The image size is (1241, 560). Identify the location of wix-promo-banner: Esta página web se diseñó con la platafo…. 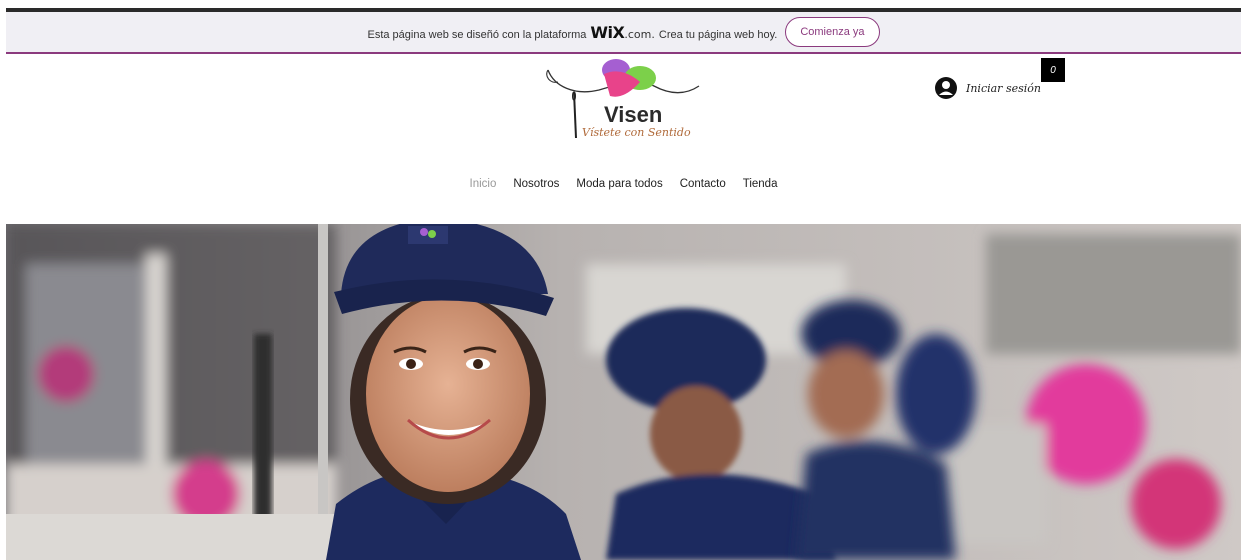
(623, 33).